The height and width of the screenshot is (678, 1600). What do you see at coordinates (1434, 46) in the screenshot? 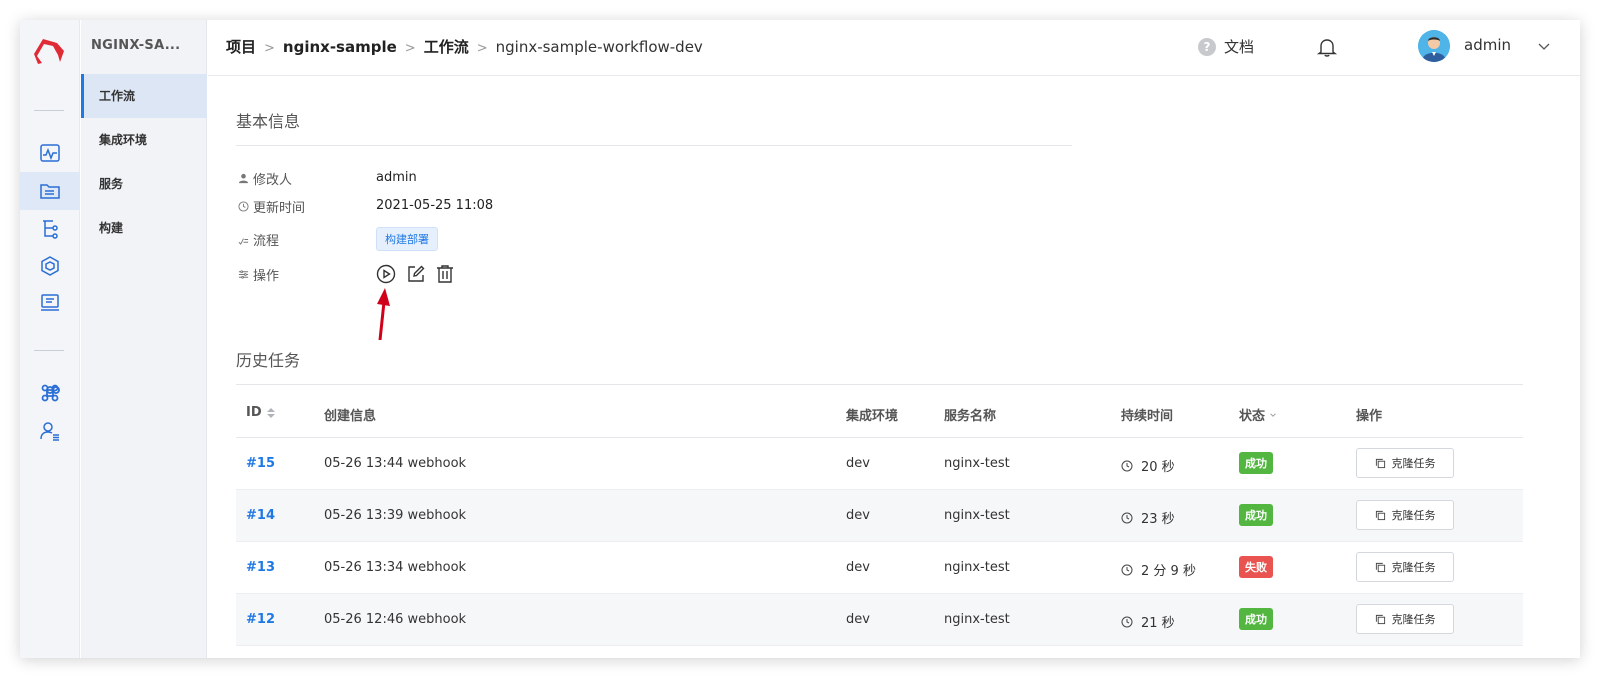
I see `avatar` at bounding box center [1434, 46].